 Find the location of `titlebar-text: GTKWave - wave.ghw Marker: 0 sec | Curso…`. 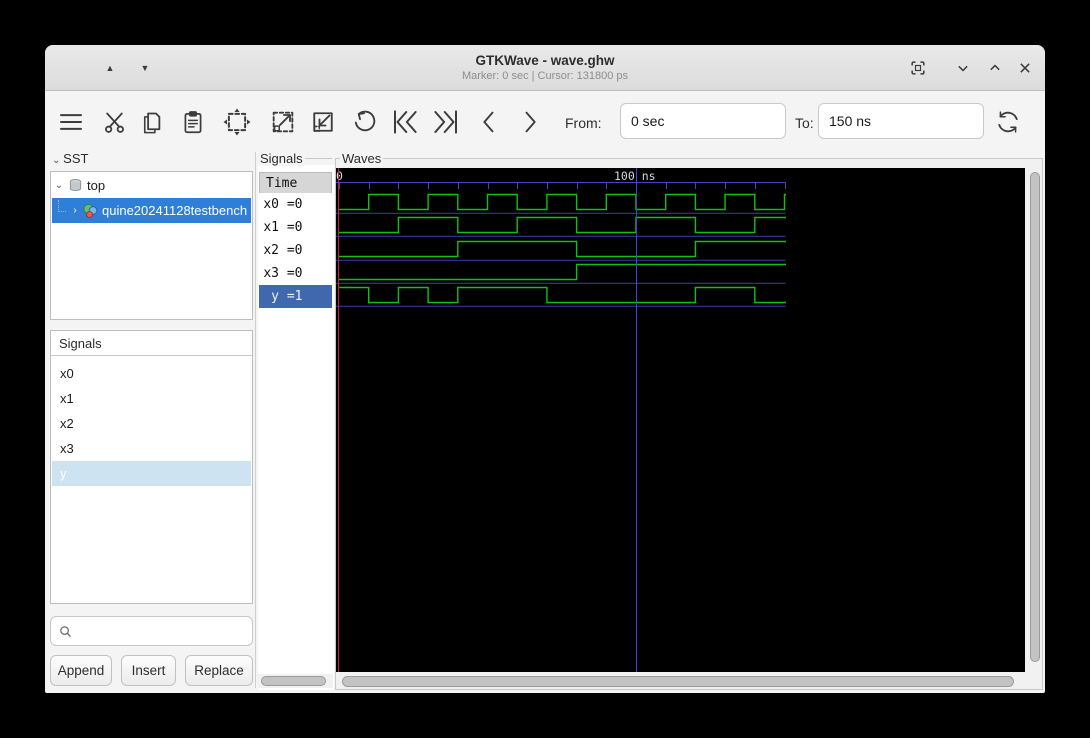

titlebar-text: GTKWave - wave.ghw Marker: 0 sec | Curso… is located at coordinates (545, 63).